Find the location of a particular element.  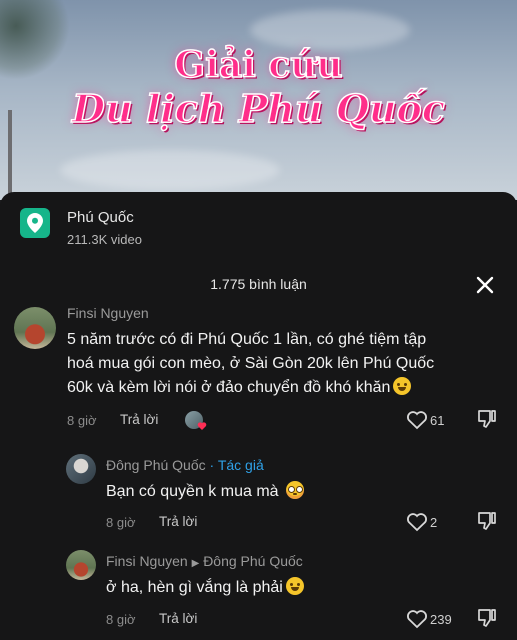

location-video-count: 211.3K video is located at coordinates (104, 239).